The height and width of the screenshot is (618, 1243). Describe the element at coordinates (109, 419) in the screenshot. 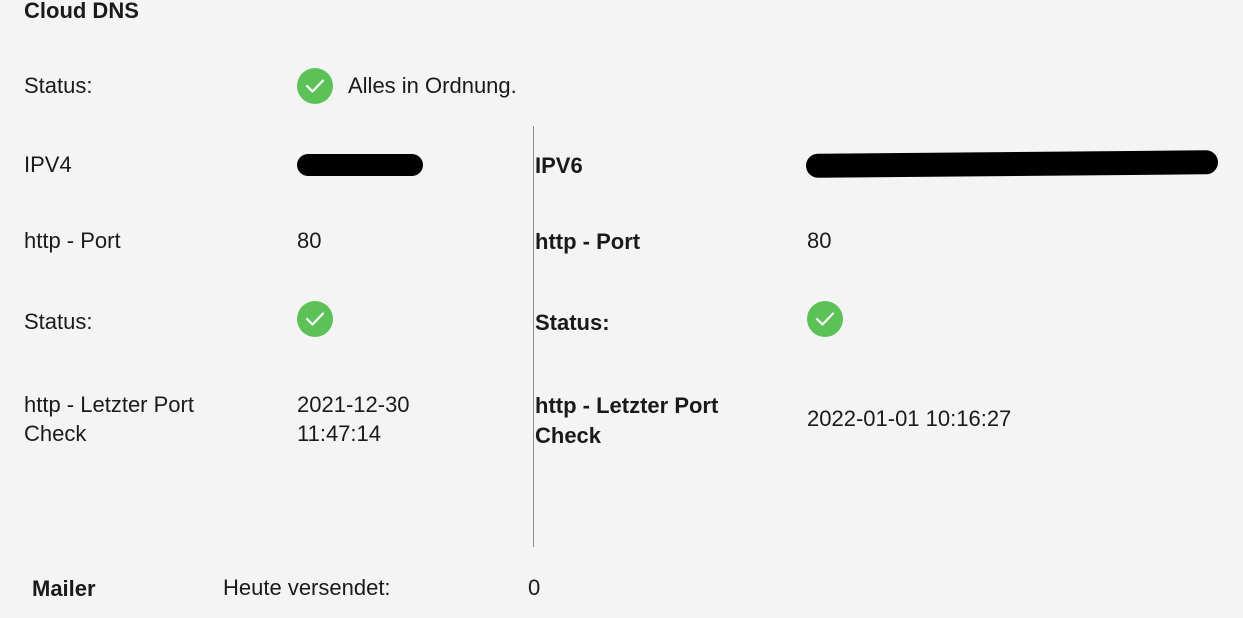

I see `ipv4-last-check-label: http - Letzter Port Check` at that location.